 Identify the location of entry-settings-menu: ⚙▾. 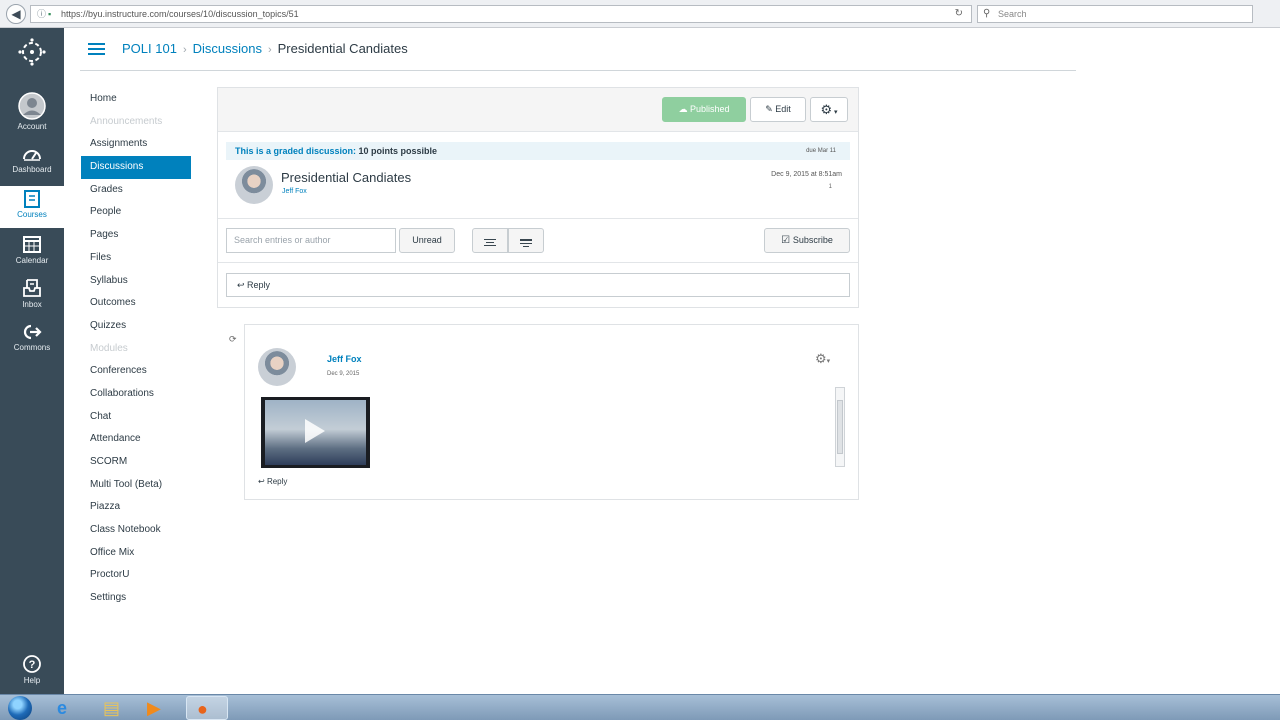
(822, 359).